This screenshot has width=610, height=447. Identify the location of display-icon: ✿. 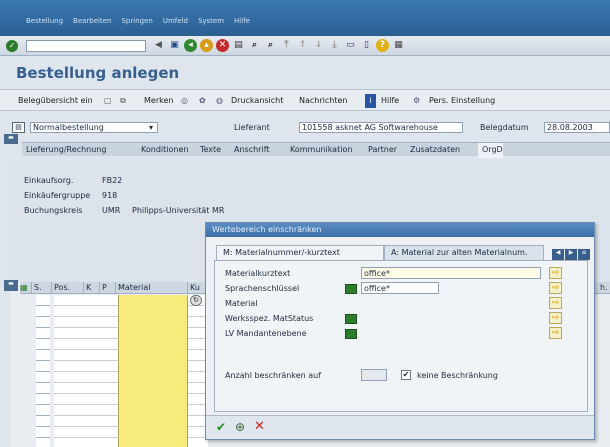
(202, 101).